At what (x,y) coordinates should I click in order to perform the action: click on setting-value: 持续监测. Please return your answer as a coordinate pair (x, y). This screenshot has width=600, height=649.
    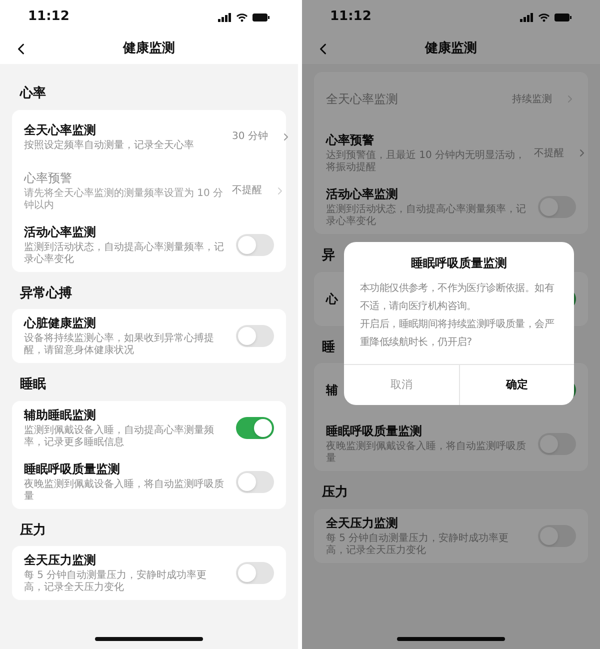
    Looking at the image, I should click on (532, 99).